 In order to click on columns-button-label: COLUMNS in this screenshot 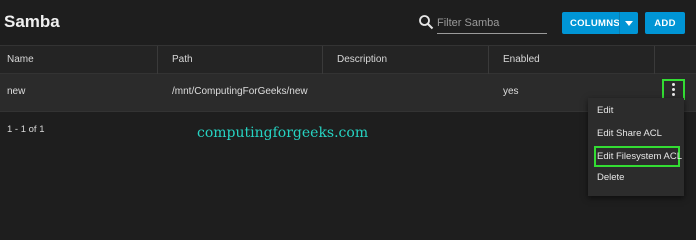, I will do `click(595, 23)`.